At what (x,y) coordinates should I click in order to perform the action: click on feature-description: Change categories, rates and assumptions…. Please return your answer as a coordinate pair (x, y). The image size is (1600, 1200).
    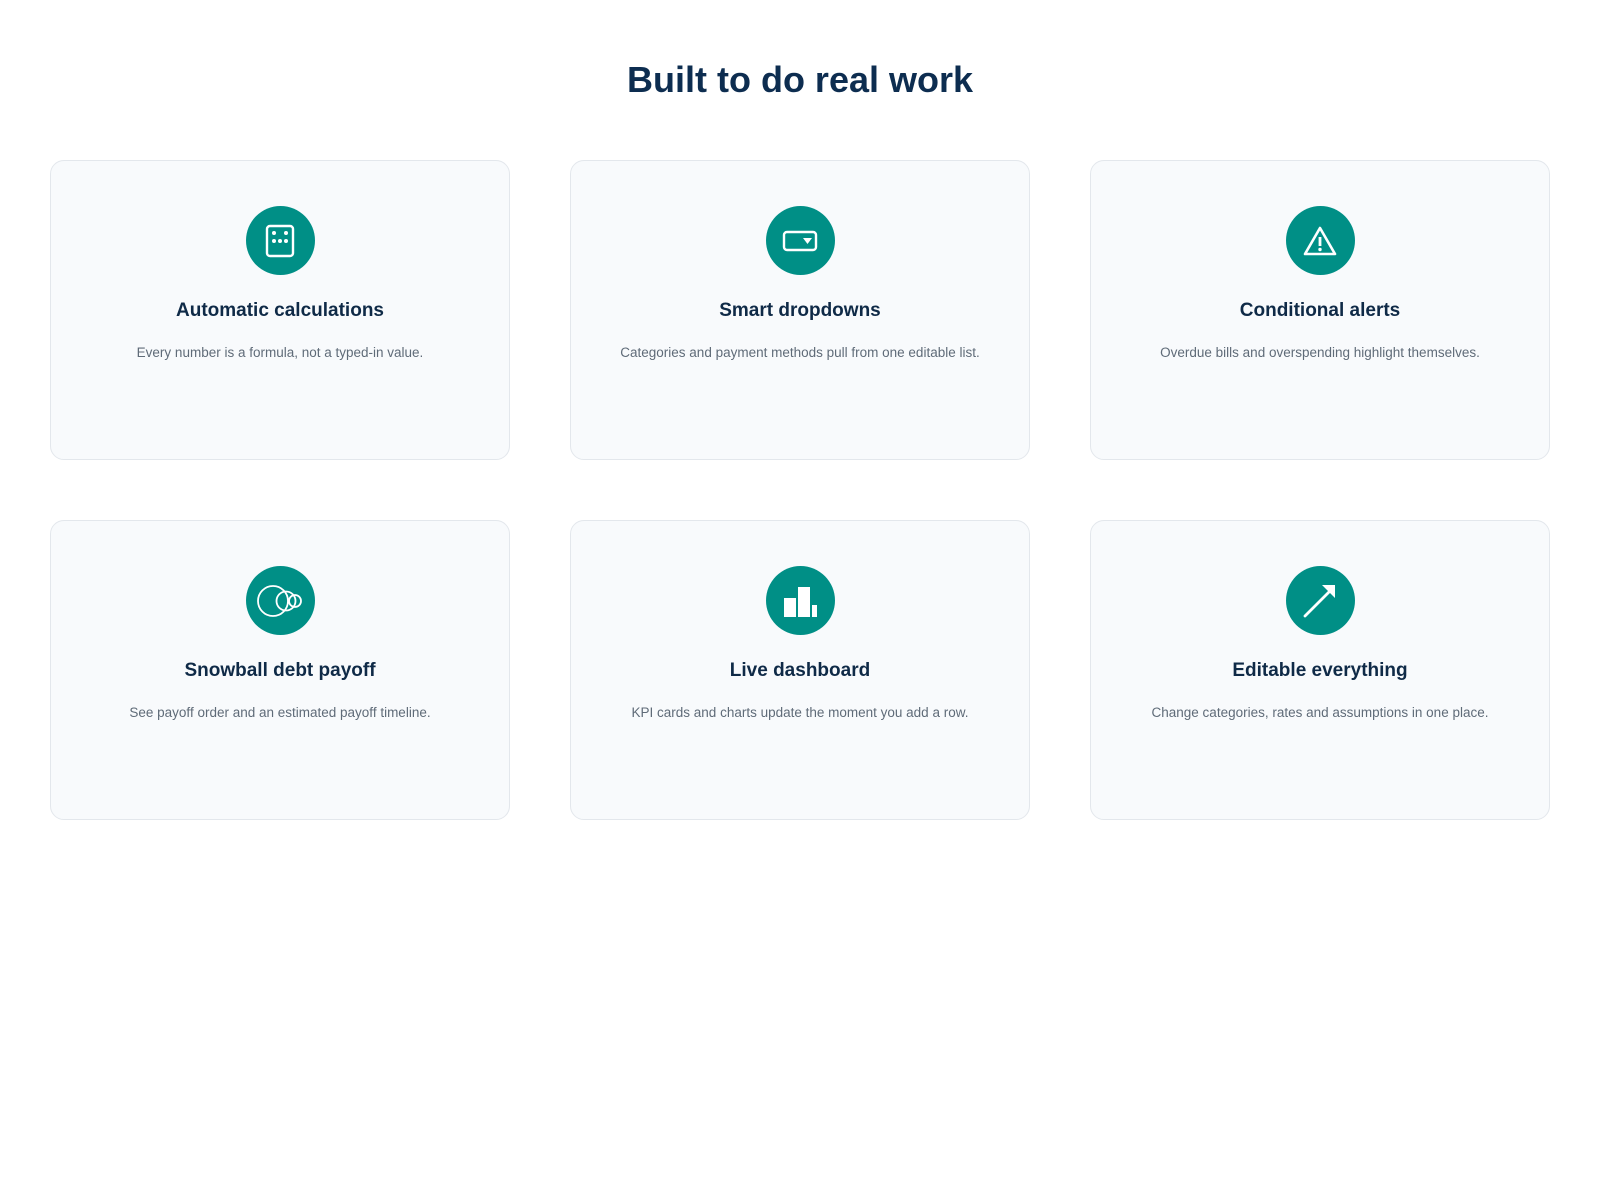
    Looking at the image, I should click on (1320, 712).